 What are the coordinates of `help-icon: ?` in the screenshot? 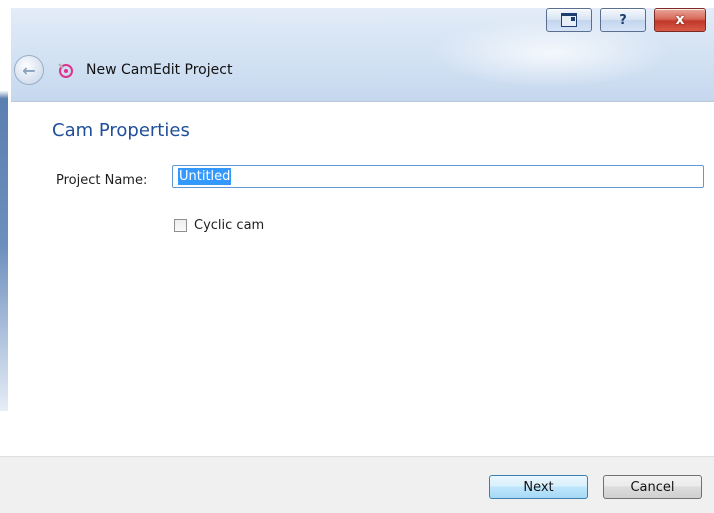 It's located at (623, 20).